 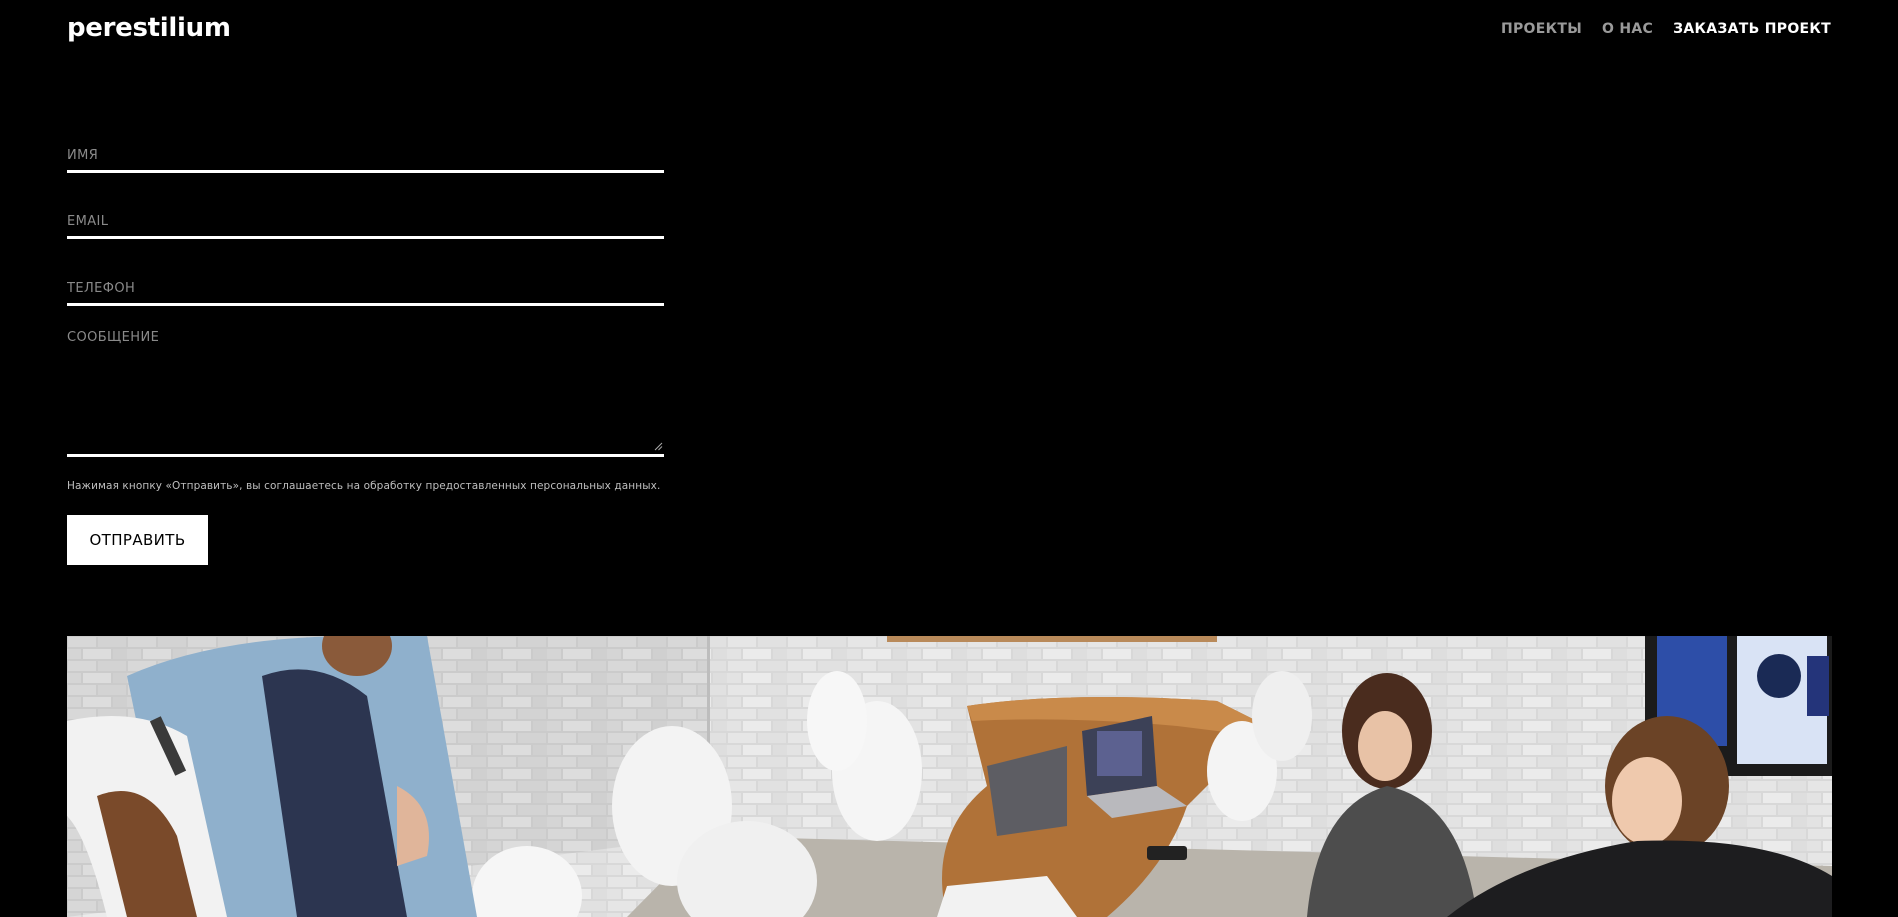 I want to click on email-field-wrapper, so click(x=365, y=222).